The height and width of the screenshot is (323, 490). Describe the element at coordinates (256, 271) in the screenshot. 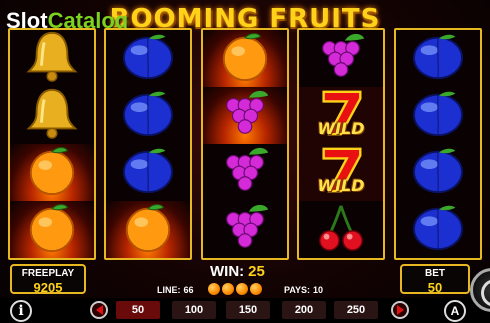

I see `win-value: 25` at that location.